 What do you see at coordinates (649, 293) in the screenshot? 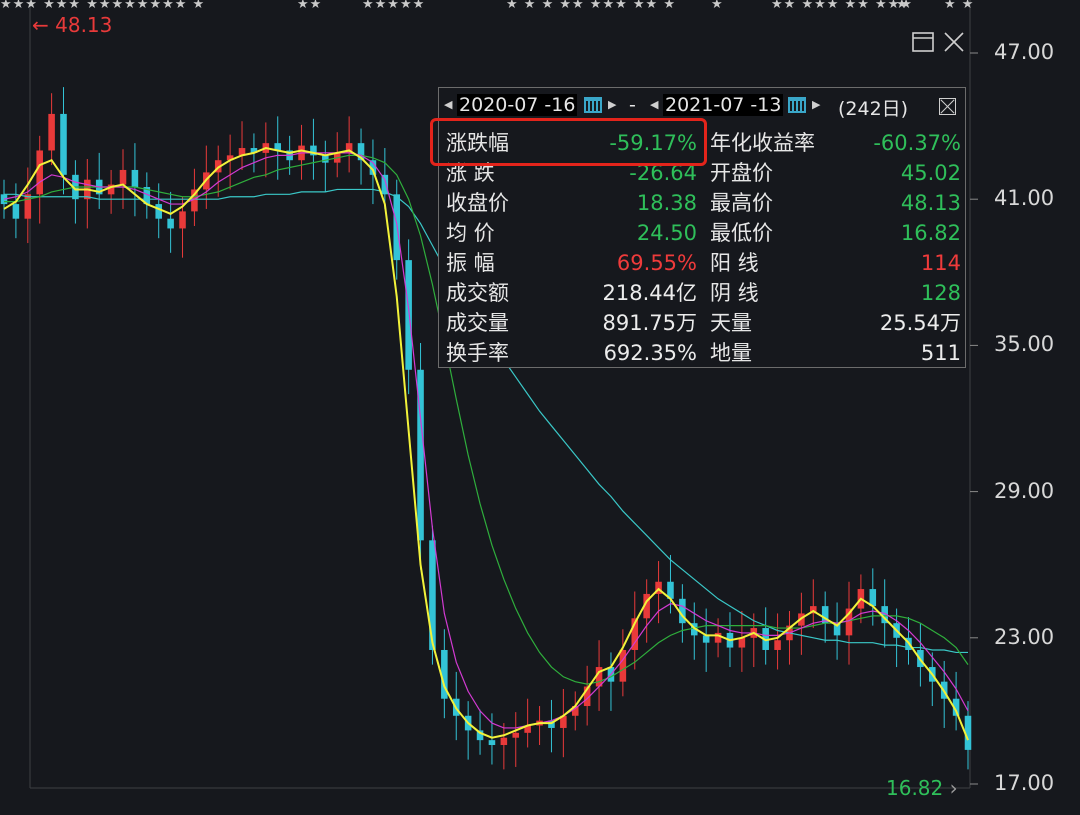
I see `stat-value: 218.44亿` at bounding box center [649, 293].